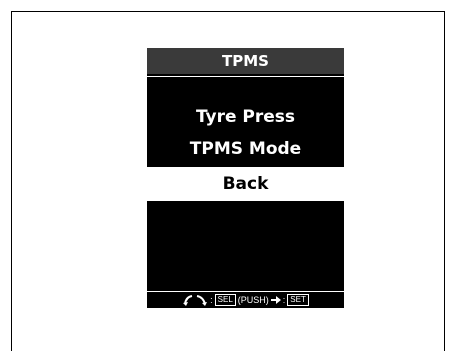  I want to click on menu-item-tyre-press: Tyre Press, so click(245, 117).